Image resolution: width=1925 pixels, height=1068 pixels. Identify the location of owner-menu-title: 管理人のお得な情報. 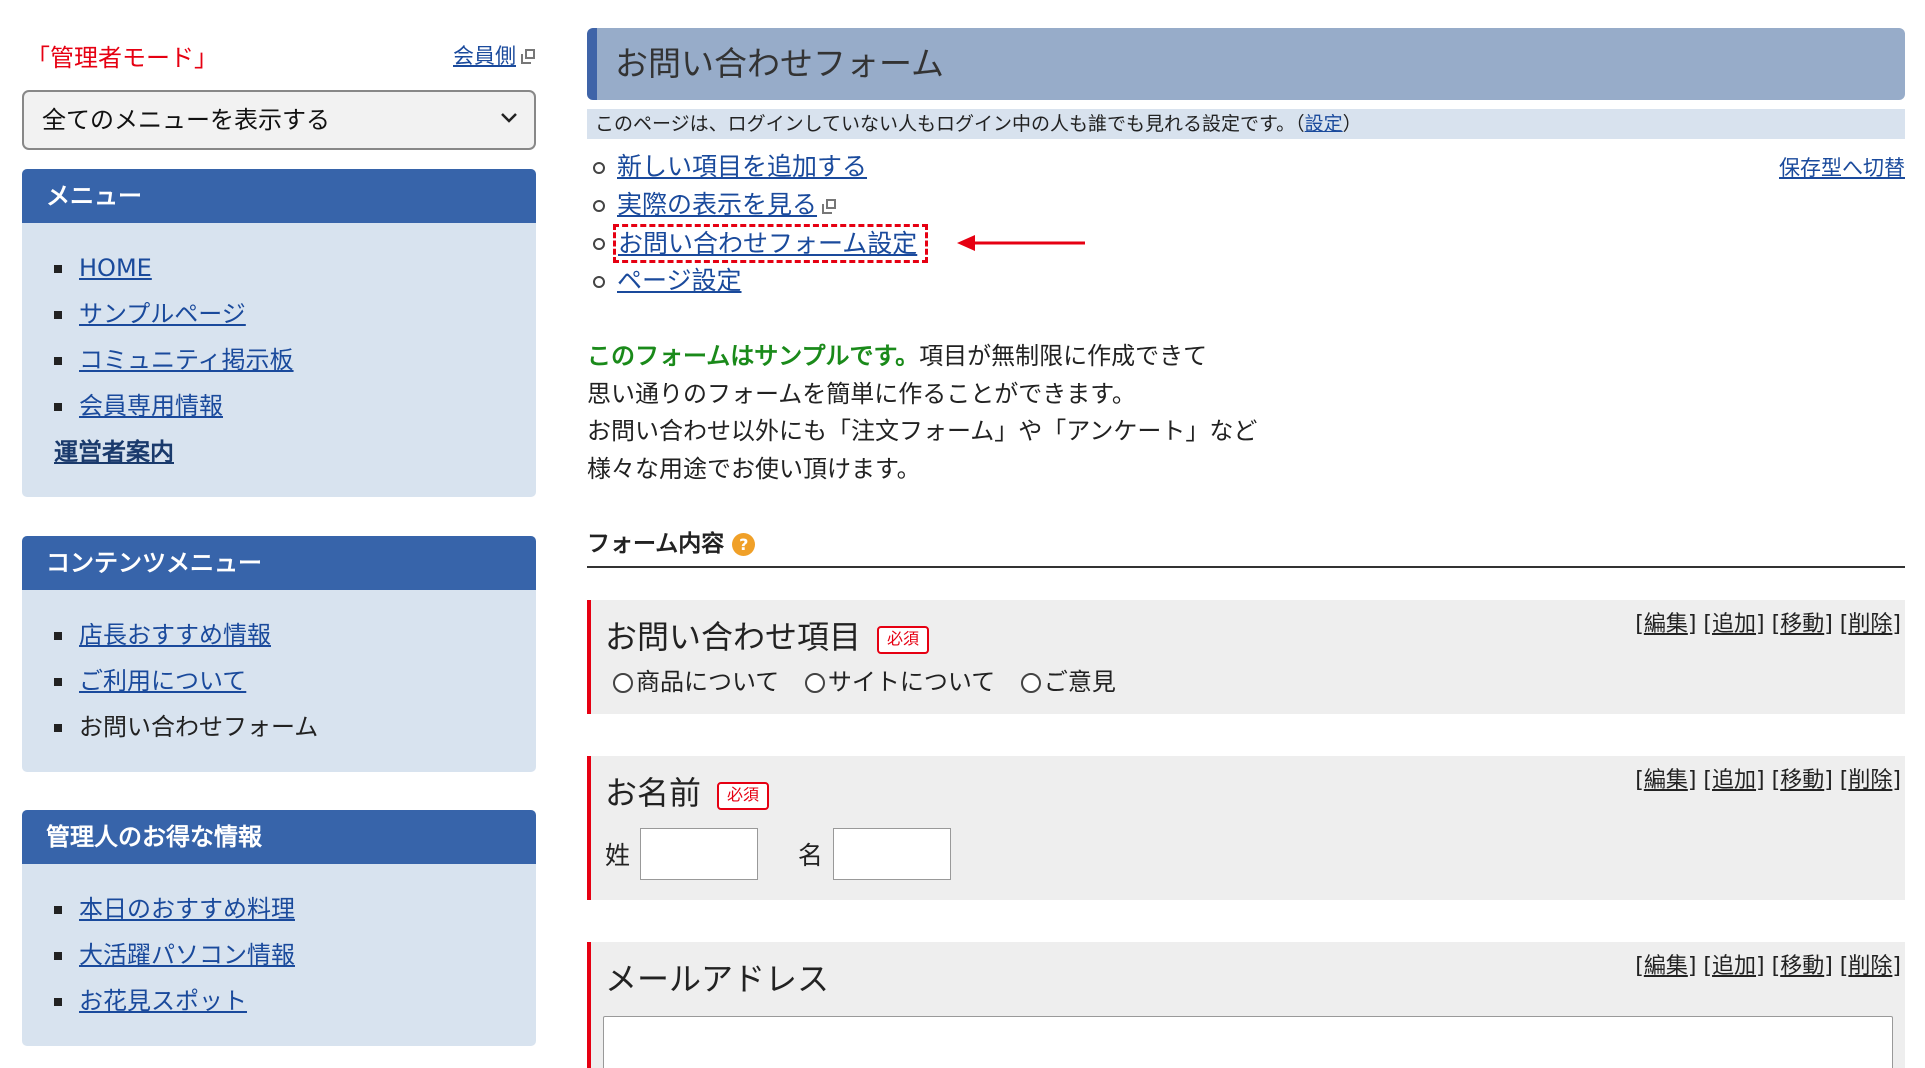
(279, 837).